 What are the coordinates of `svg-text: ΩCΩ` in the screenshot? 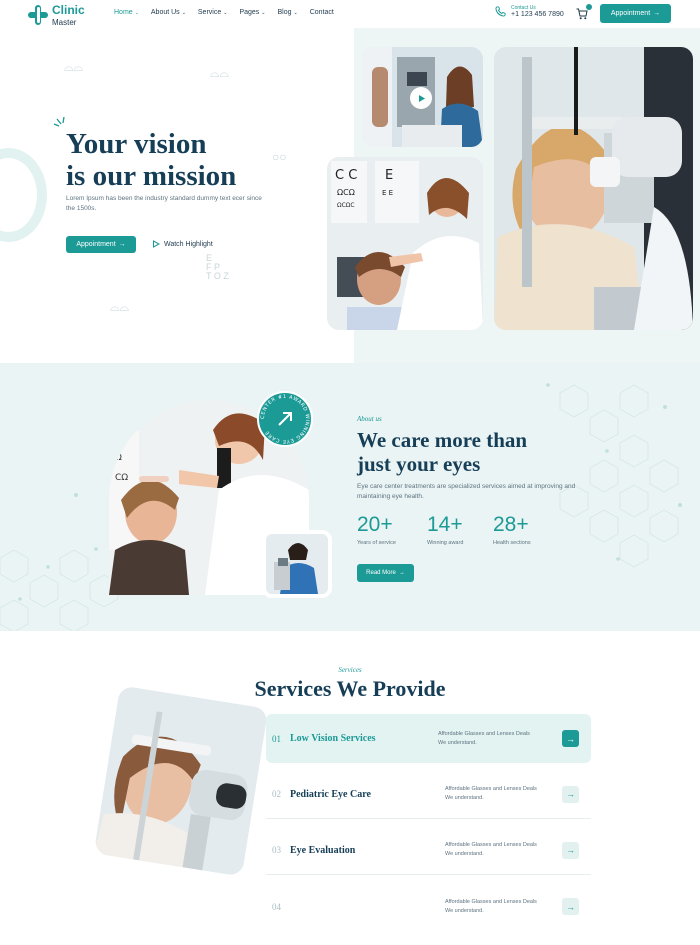 It's located at (346, 192).